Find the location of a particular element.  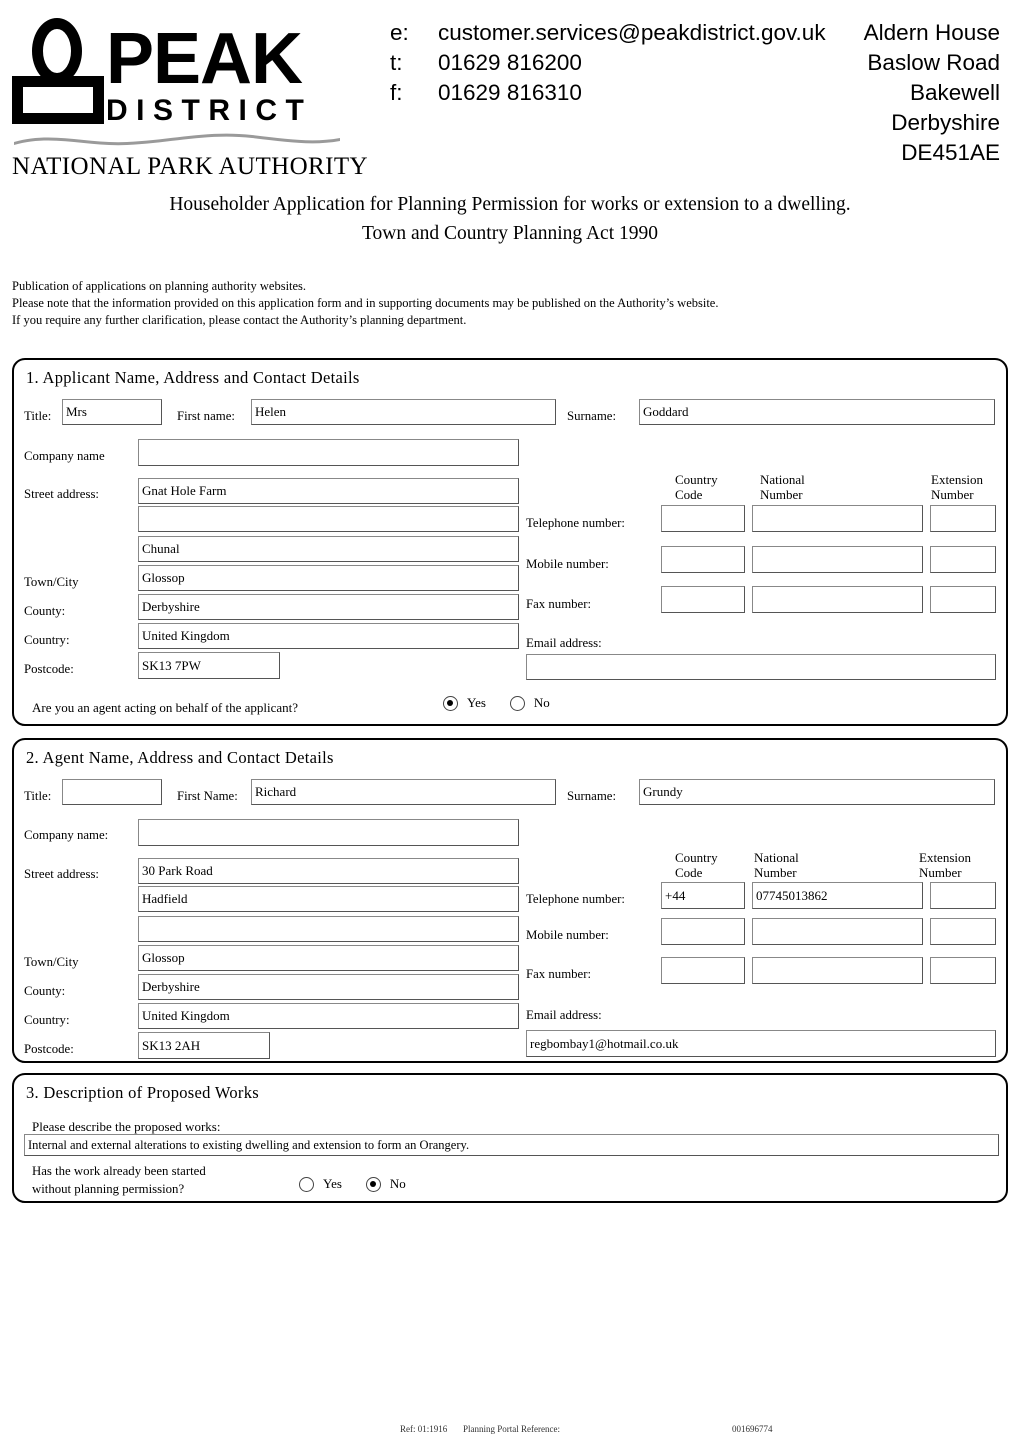

agent-first-name-label: First Name: is located at coordinates (207, 796).